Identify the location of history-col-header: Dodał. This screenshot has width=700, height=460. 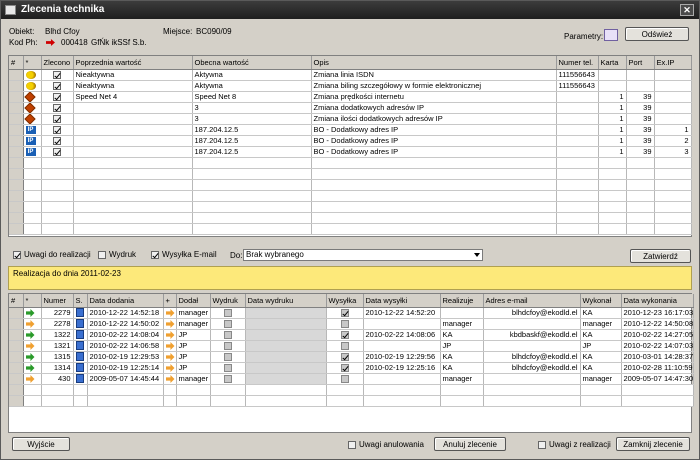
(193, 301).